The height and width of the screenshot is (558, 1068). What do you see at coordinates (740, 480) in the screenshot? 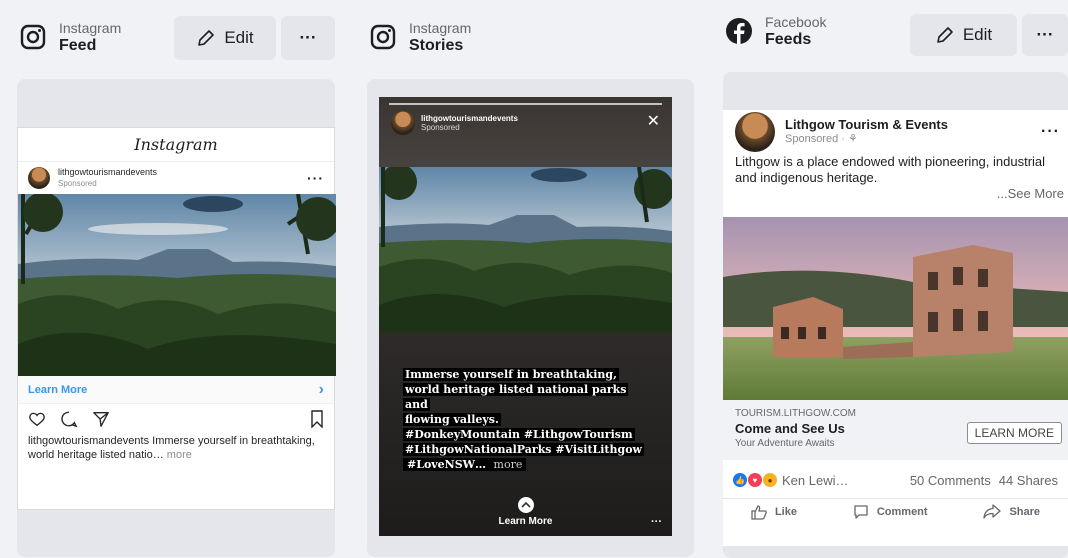
I see `like-reaction-icon: 👍` at bounding box center [740, 480].